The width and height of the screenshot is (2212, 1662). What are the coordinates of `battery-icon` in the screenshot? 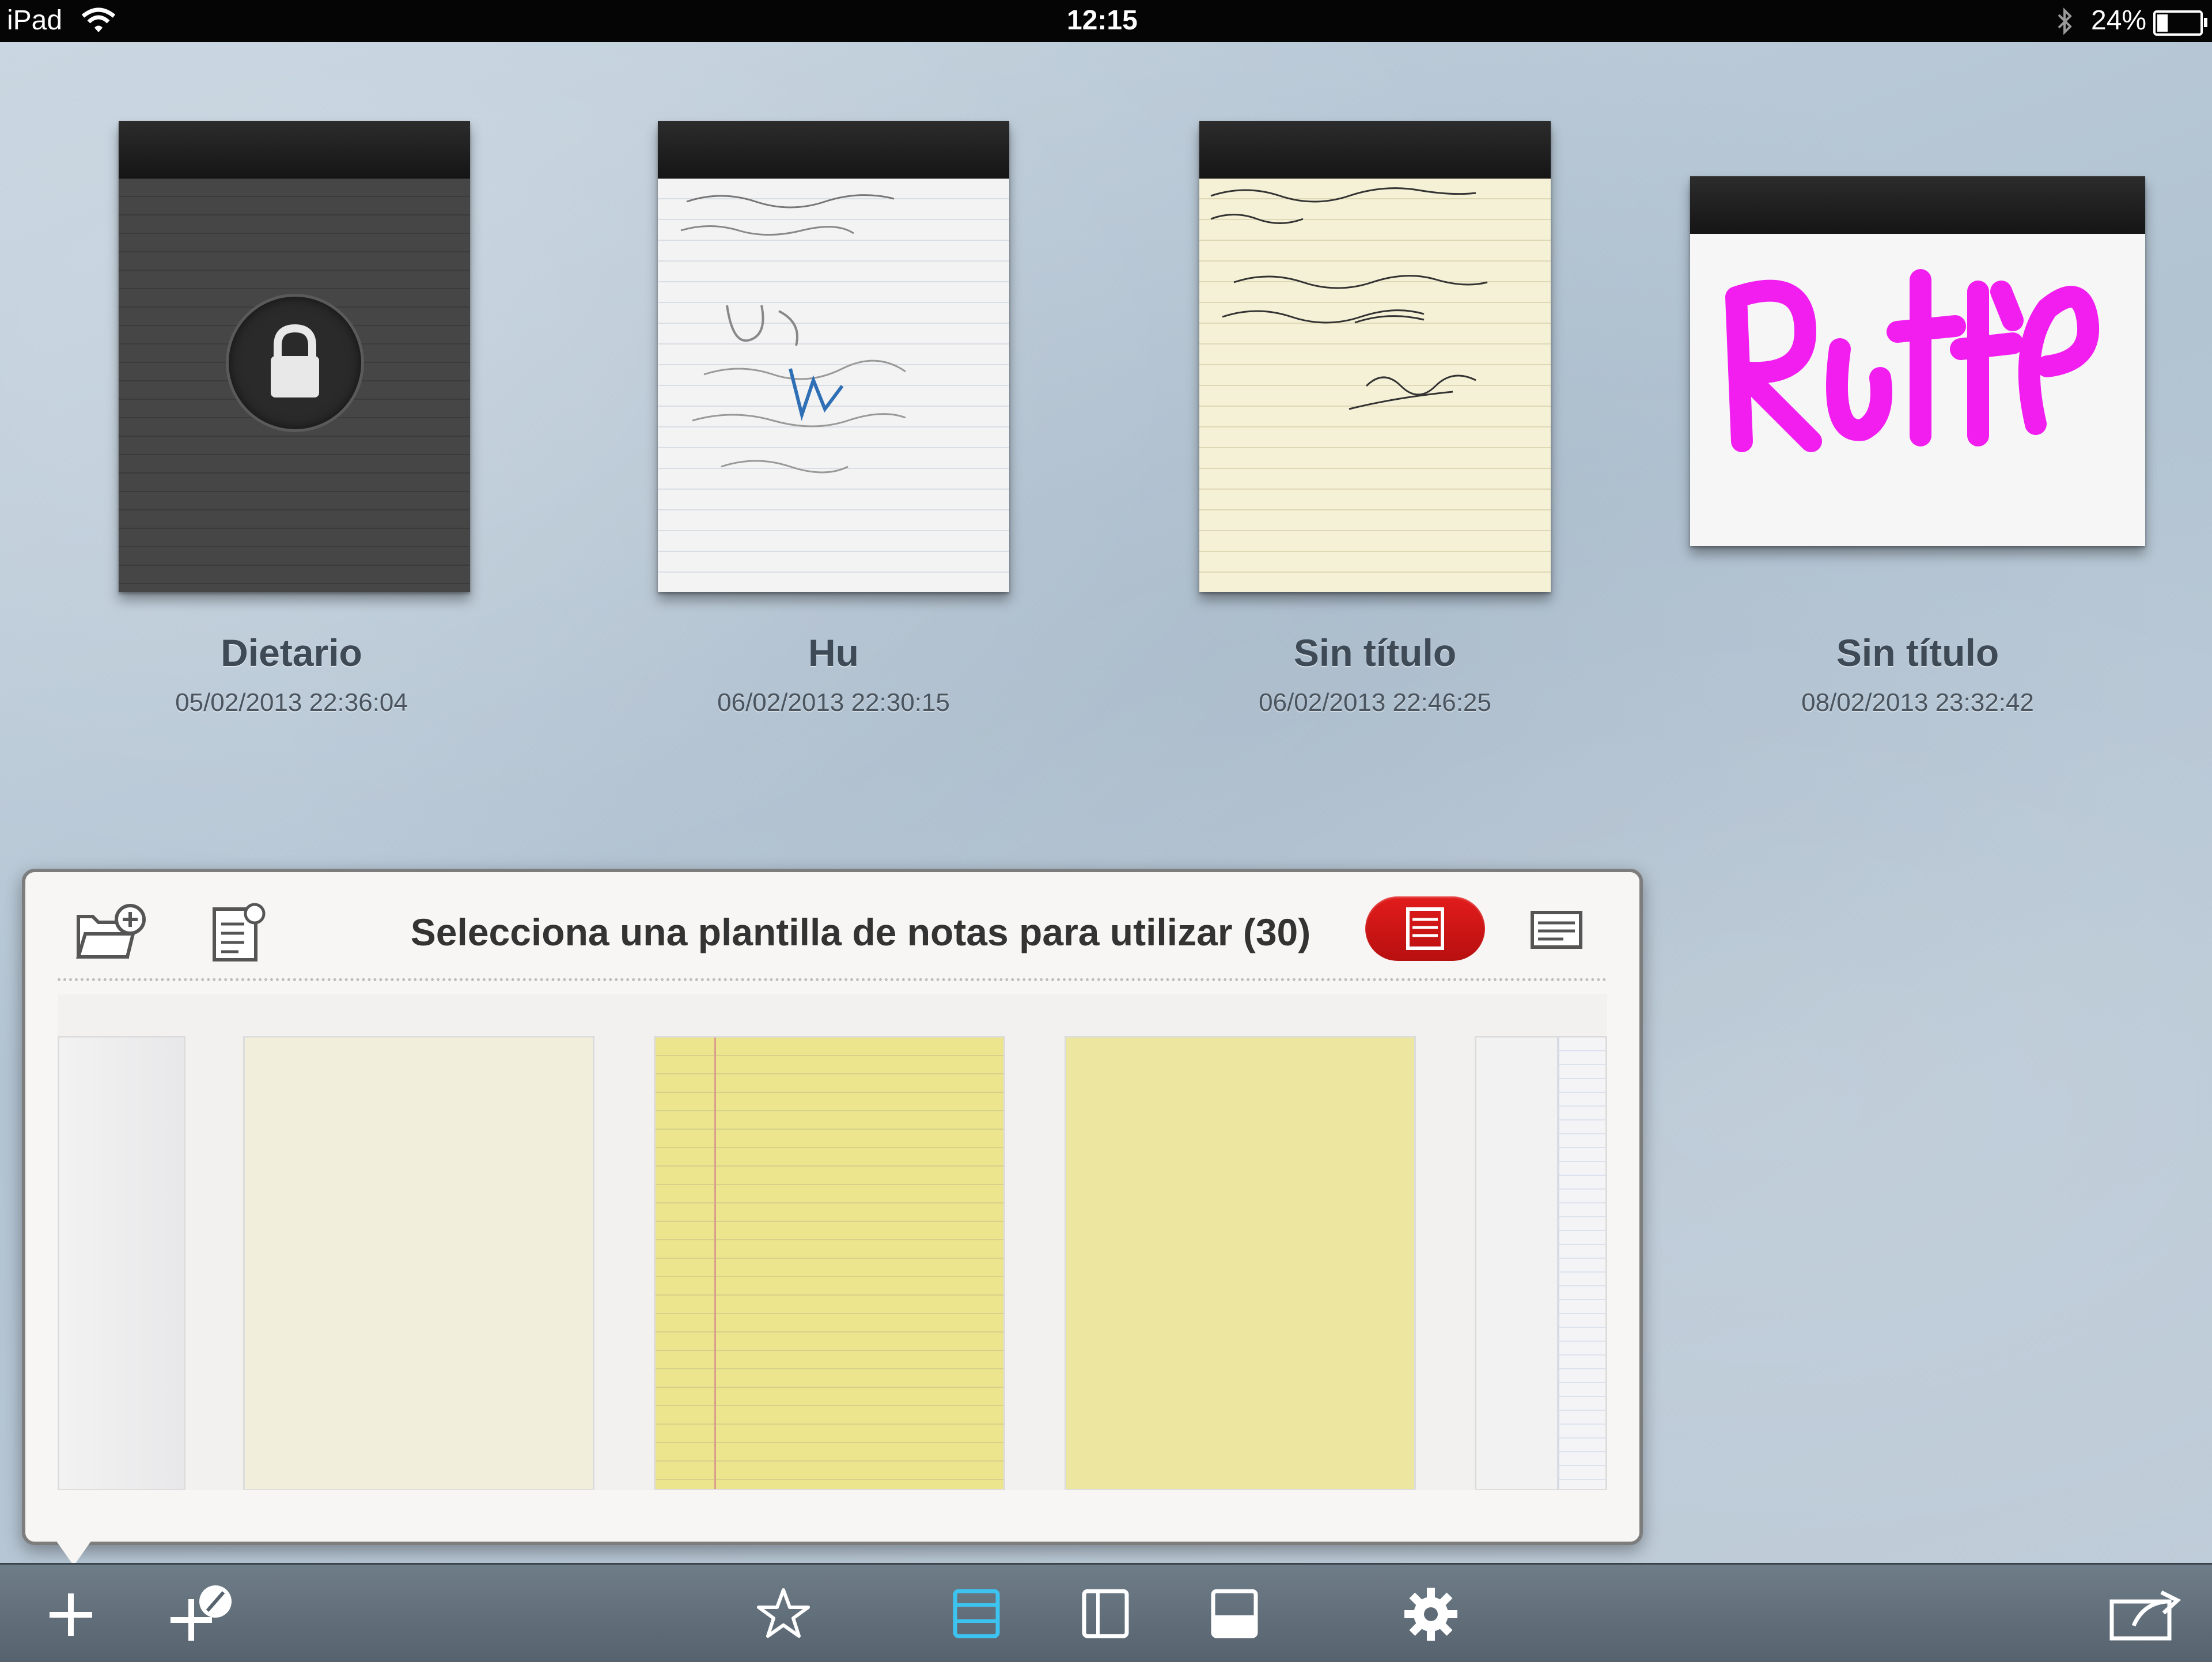 It's located at (2180, 23).